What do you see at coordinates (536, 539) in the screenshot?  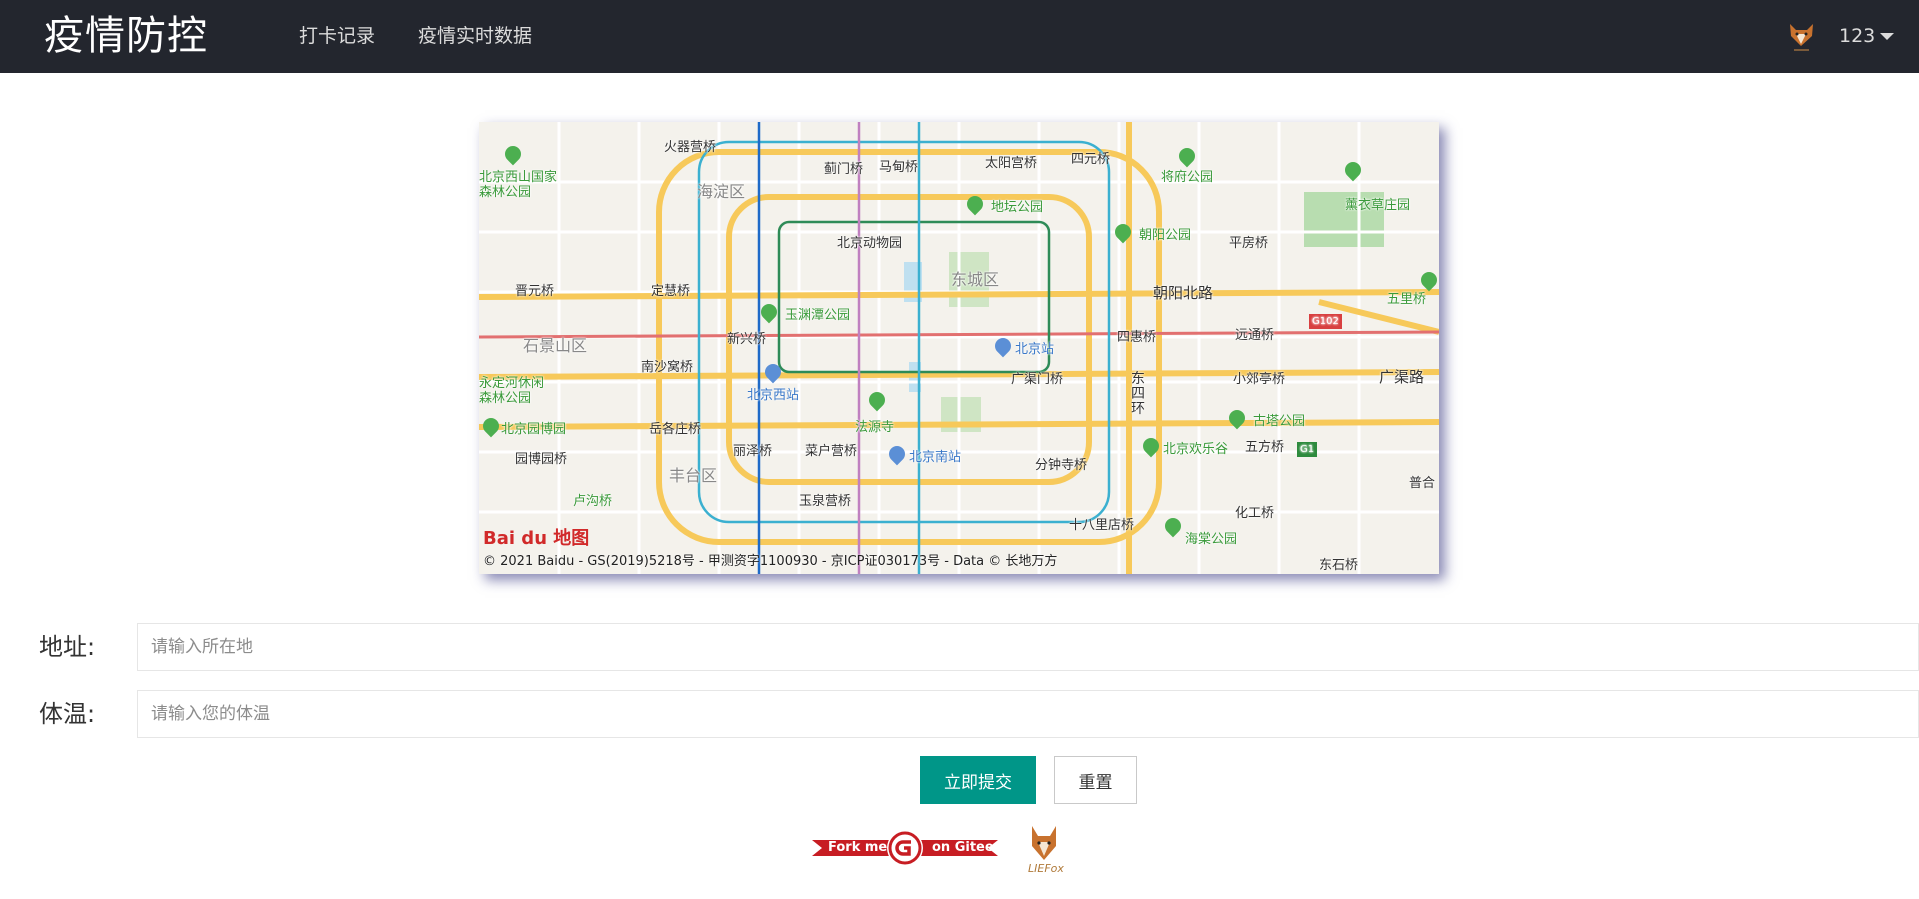 I see `baidu-map-logo: Bai du 地图` at bounding box center [536, 539].